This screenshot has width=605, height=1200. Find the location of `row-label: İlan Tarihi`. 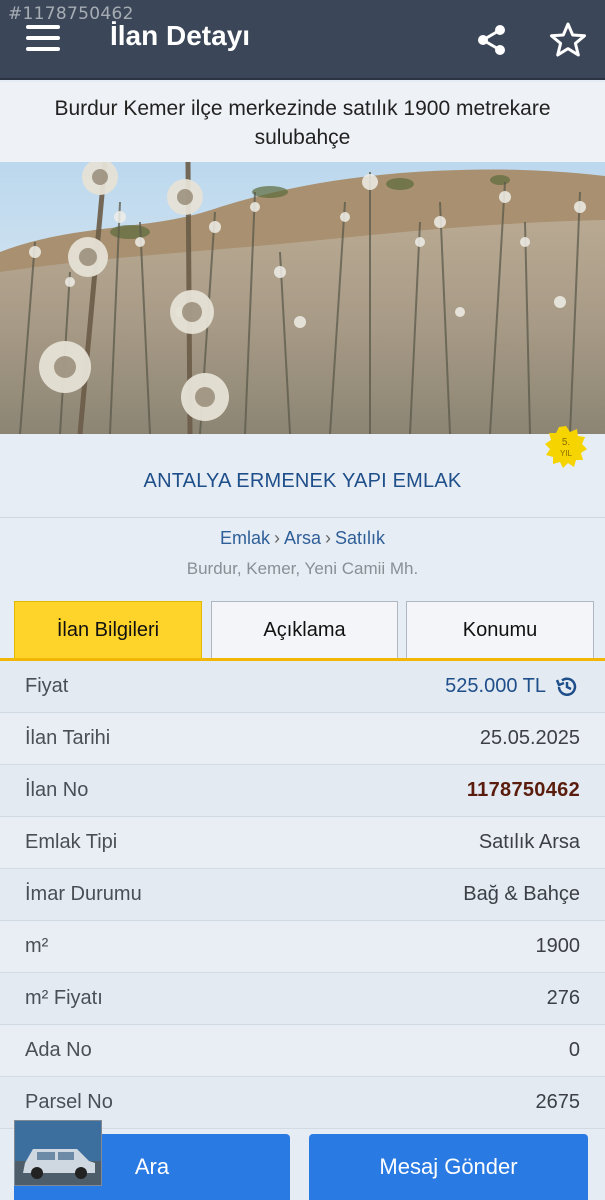

row-label: İlan Tarihi is located at coordinates (68, 738).